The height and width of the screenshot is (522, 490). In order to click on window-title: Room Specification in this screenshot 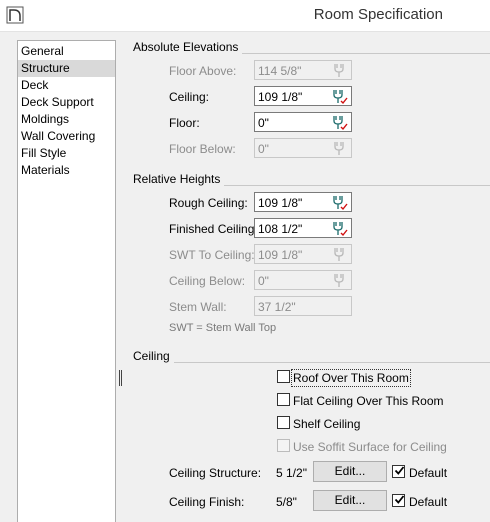, I will do `click(378, 14)`.